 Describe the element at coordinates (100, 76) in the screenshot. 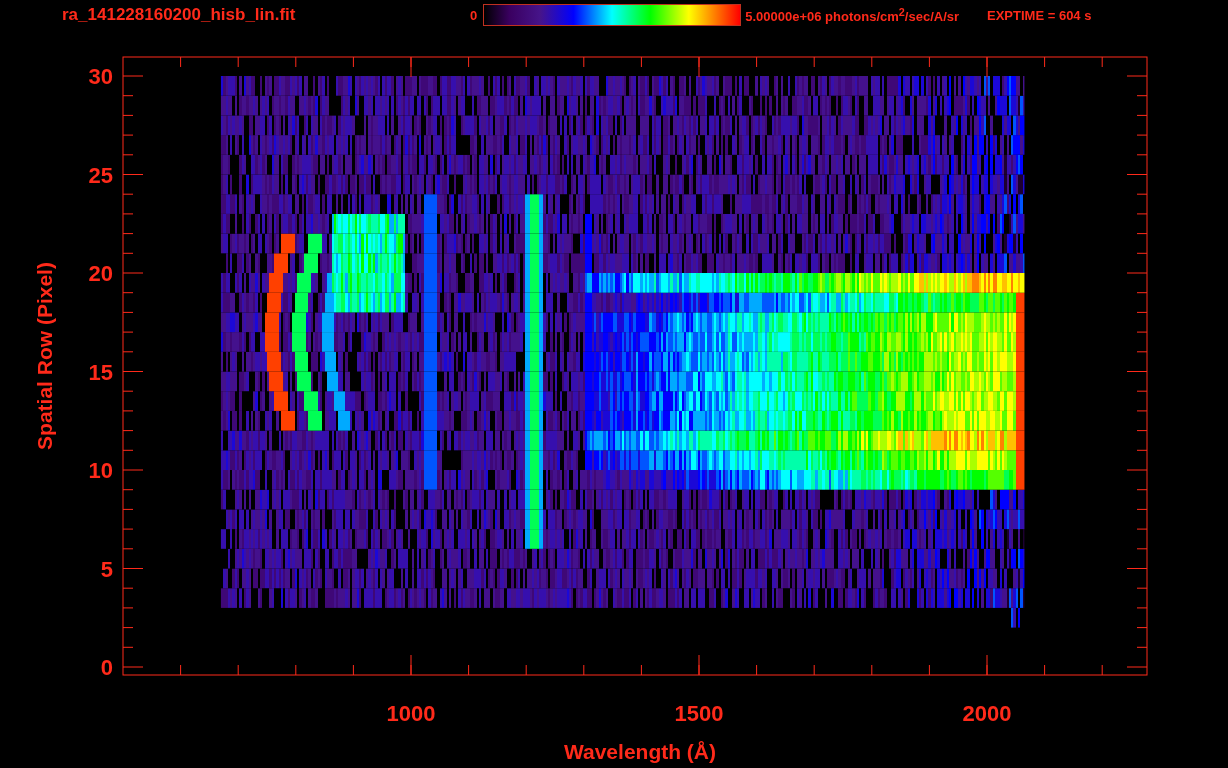

I see `tick-label: 30` at that location.